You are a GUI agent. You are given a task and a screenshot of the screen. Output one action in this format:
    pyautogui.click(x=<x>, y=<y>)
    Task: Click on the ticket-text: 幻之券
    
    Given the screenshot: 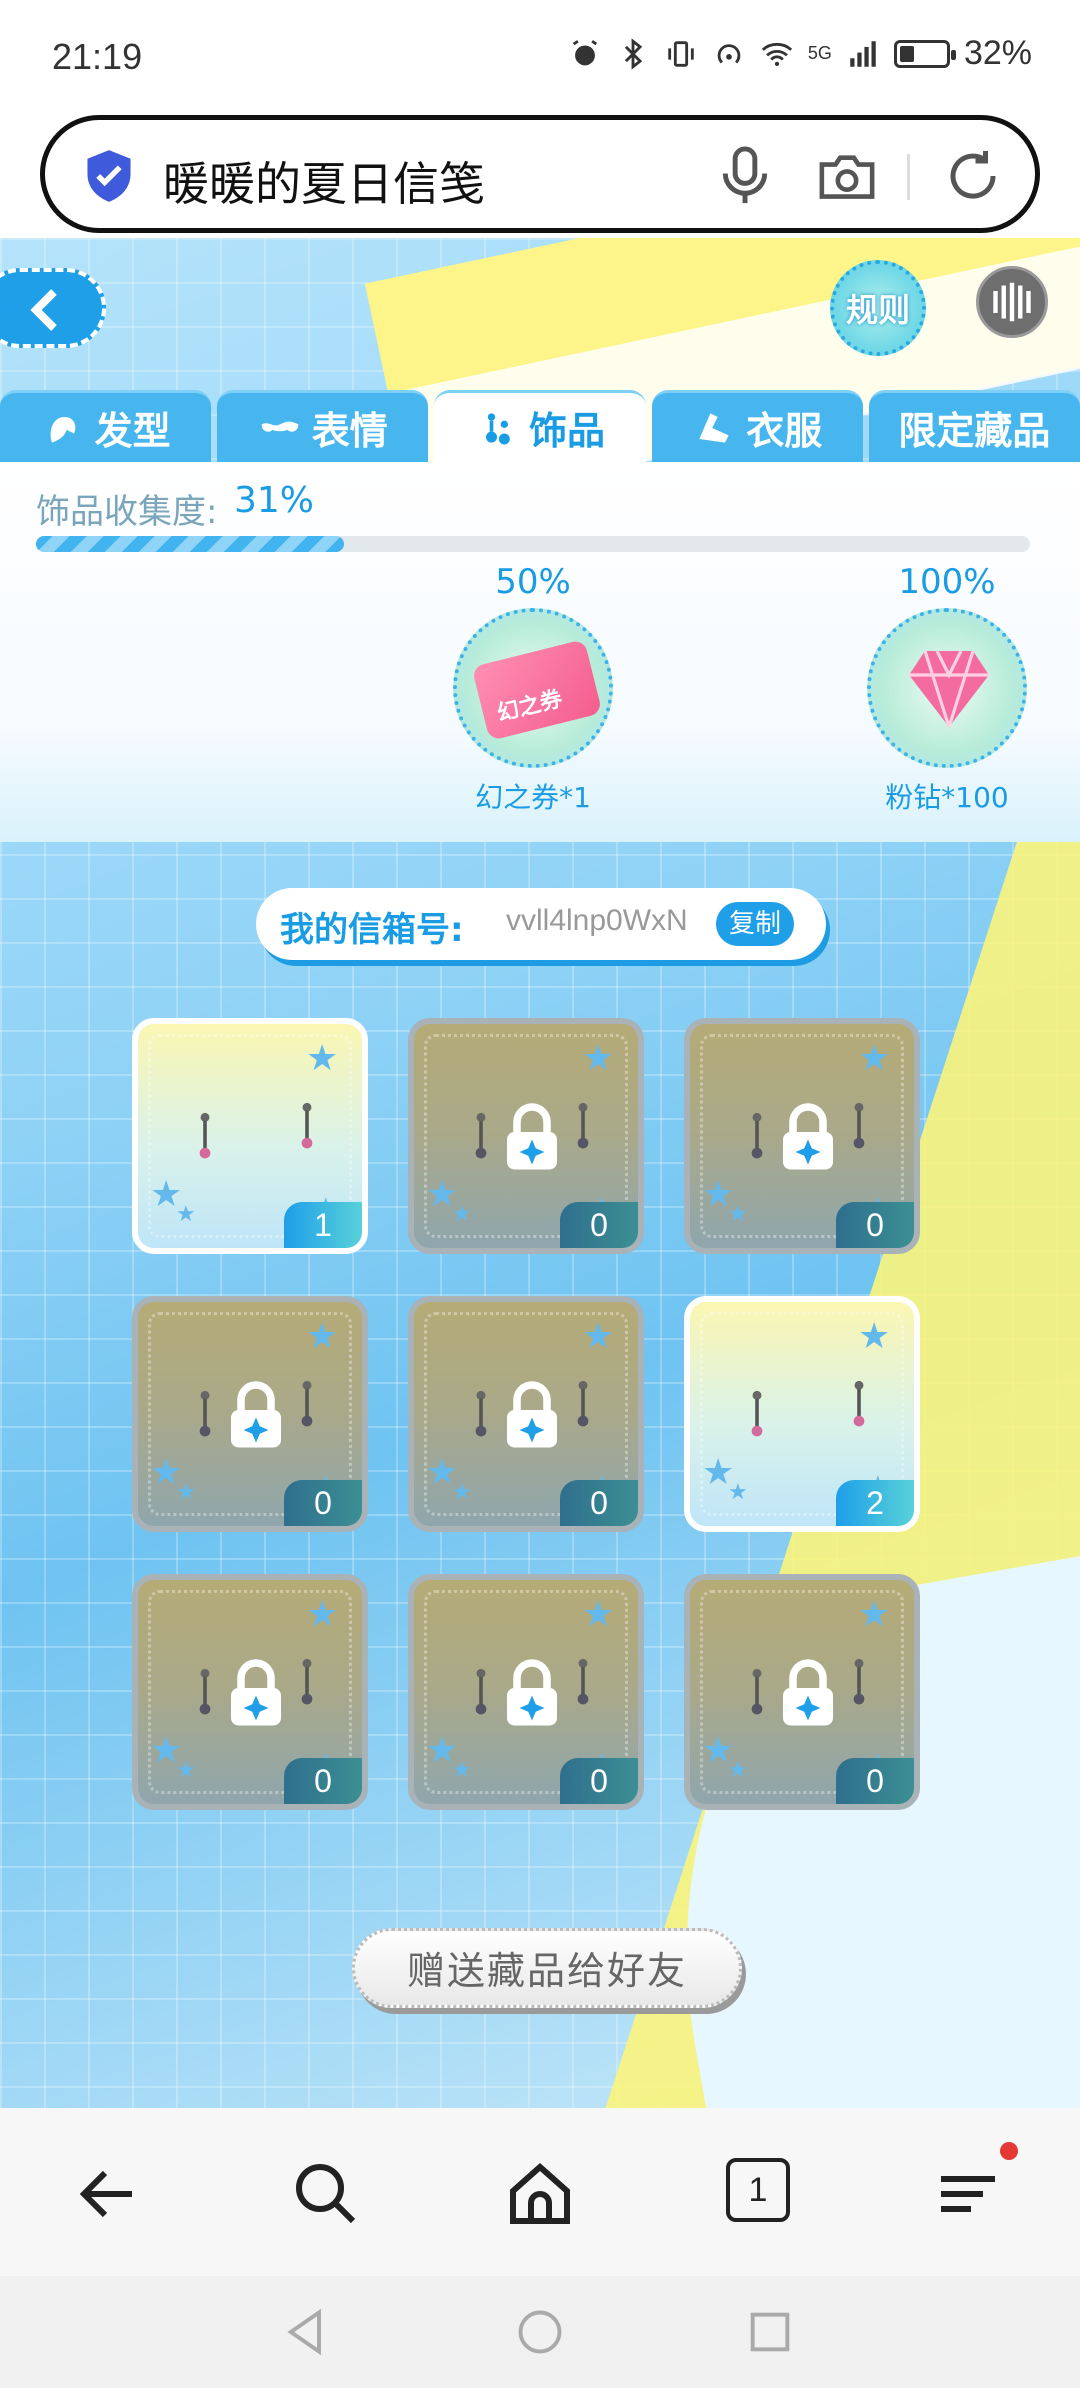 What is the action you would take?
    pyautogui.click(x=529, y=706)
    